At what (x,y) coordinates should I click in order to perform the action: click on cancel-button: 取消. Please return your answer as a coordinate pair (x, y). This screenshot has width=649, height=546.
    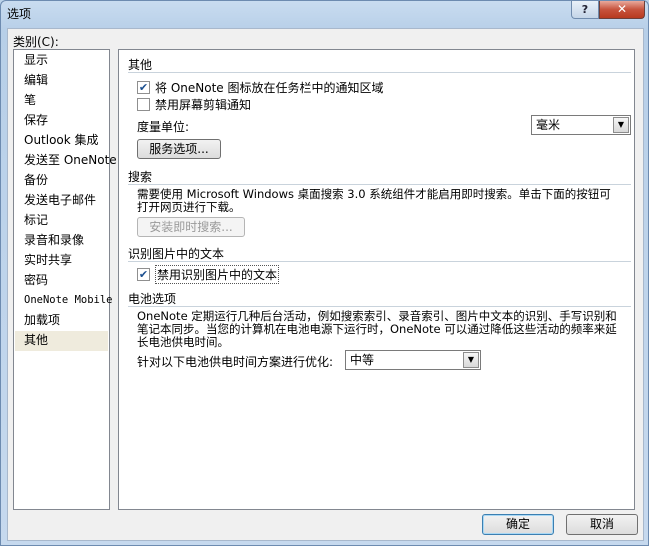
    Looking at the image, I should click on (602, 524).